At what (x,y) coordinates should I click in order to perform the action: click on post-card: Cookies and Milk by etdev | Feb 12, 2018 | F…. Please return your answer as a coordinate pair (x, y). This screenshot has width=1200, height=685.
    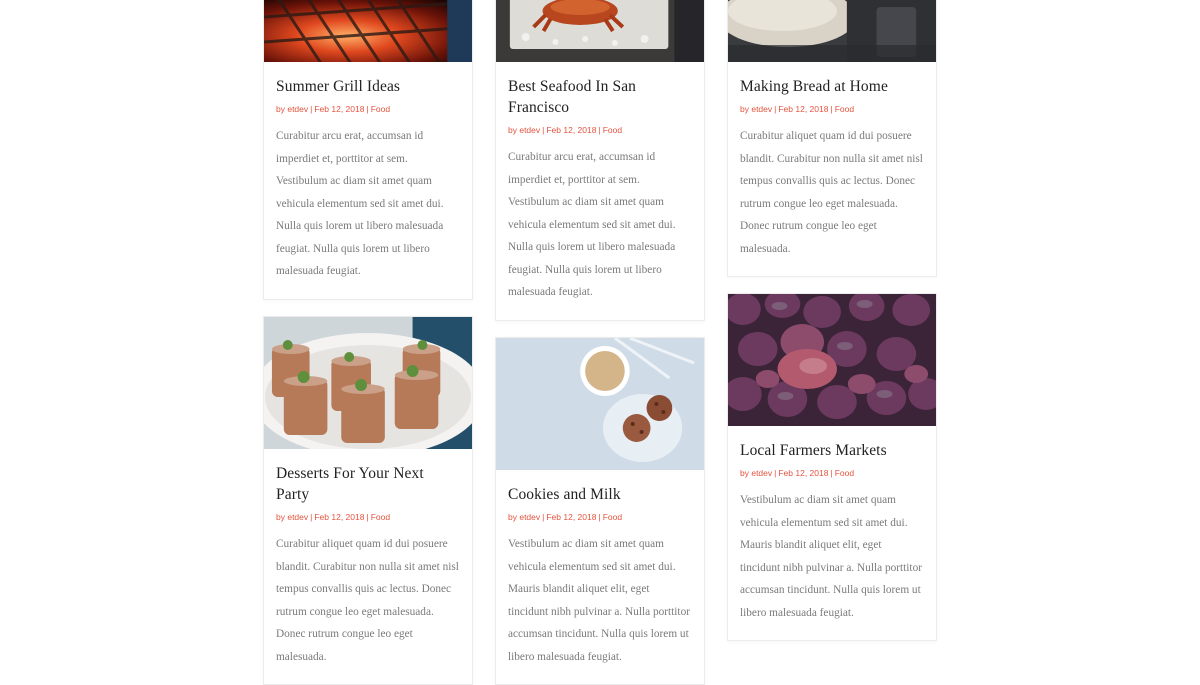
    Looking at the image, I should click on (600, 511).